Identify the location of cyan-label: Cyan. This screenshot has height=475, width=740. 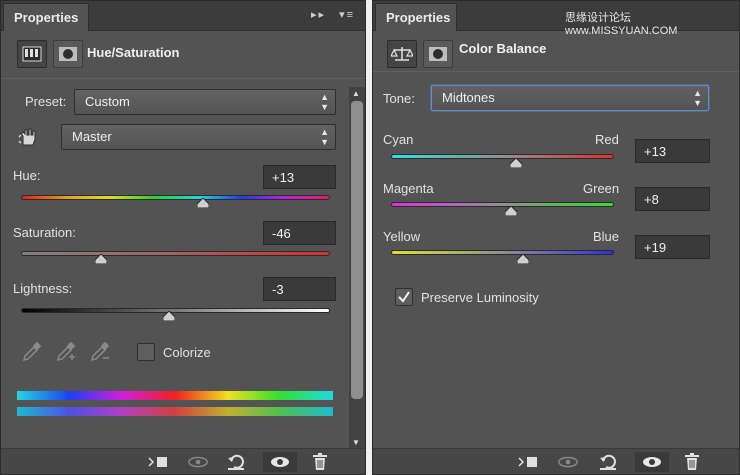
(398, 139).